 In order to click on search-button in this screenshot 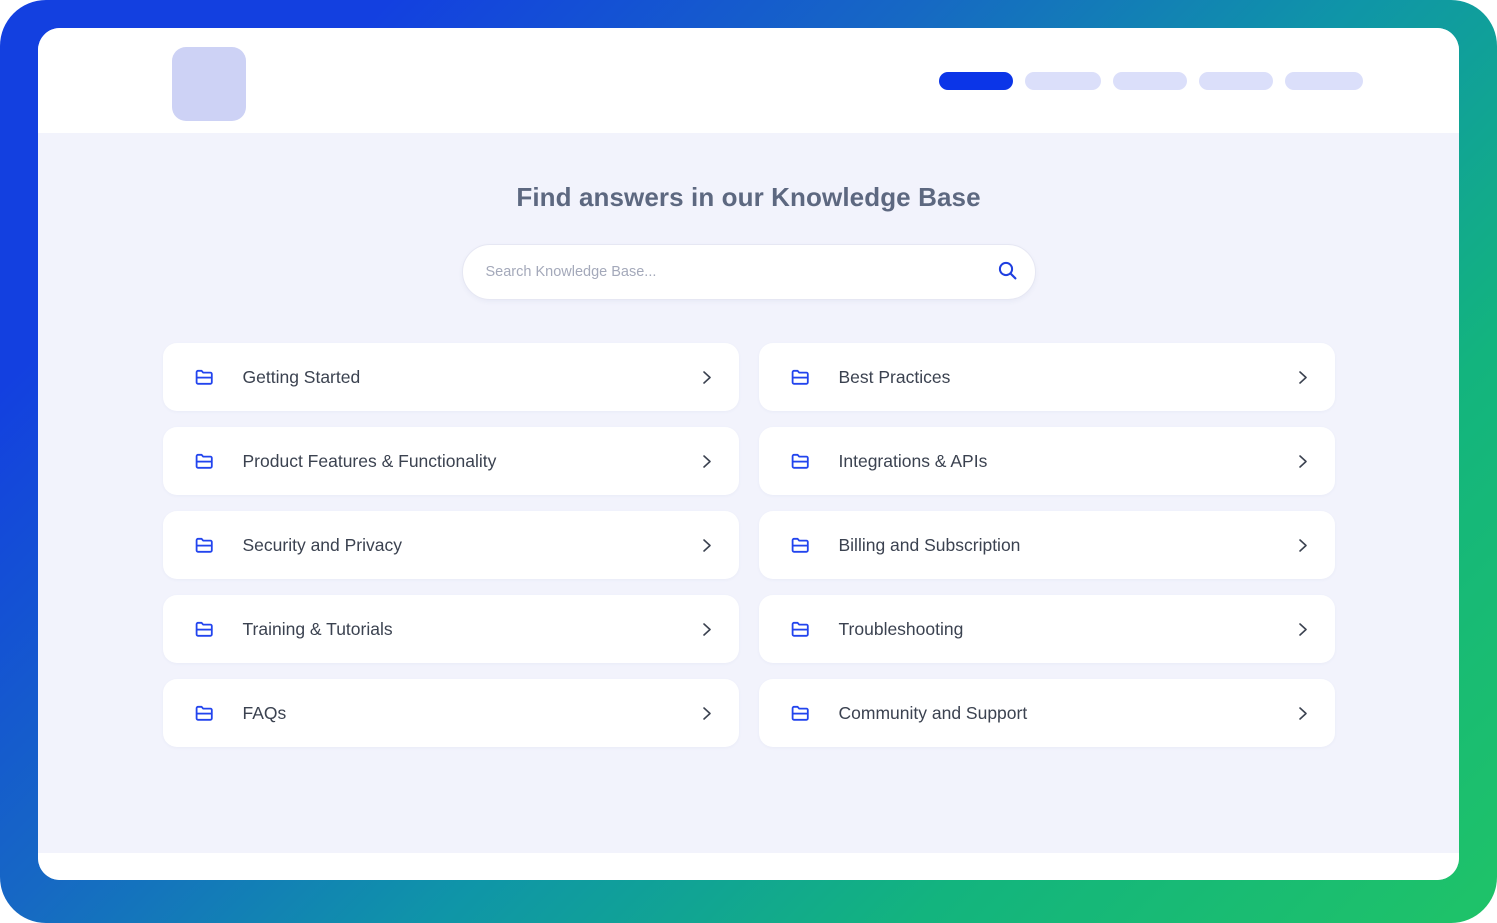, I will do `click(1008, 272)`.